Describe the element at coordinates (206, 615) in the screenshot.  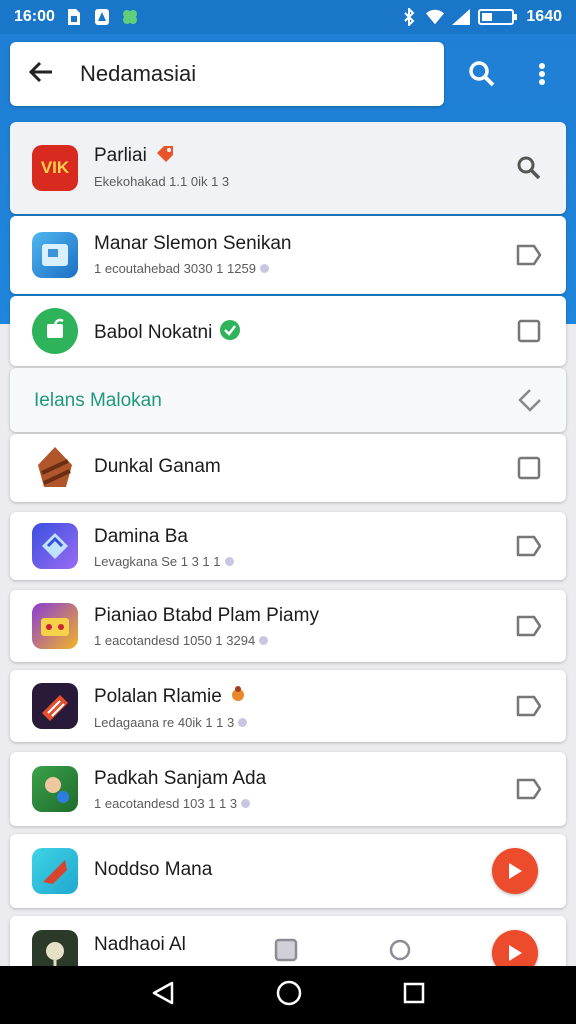
I see `app-title: Pianiao Btabd Plam Piamy` at that location.